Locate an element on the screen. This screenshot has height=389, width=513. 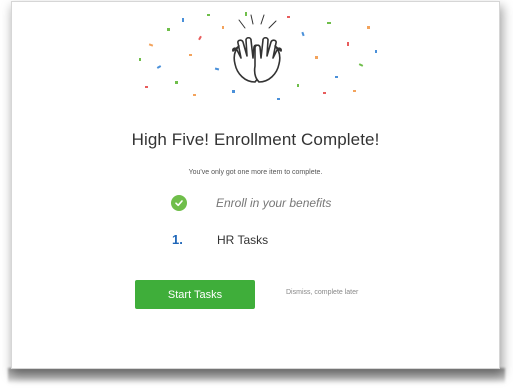
task-item-benefits: Enroll in your benefits is located at coordinates (246, 203).